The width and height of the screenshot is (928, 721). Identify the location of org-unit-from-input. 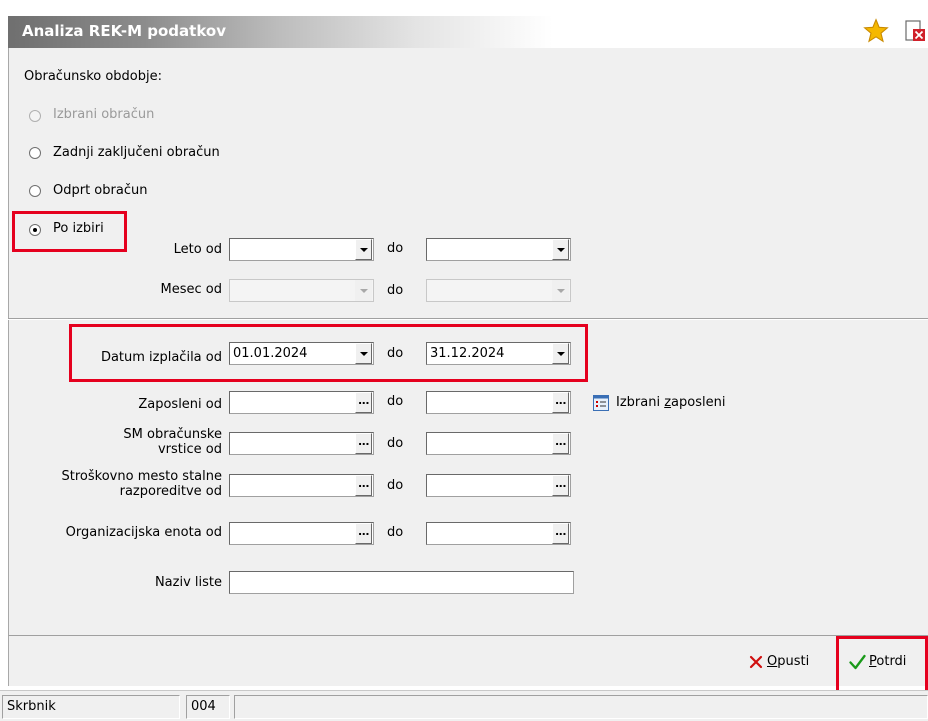
(301, 533).